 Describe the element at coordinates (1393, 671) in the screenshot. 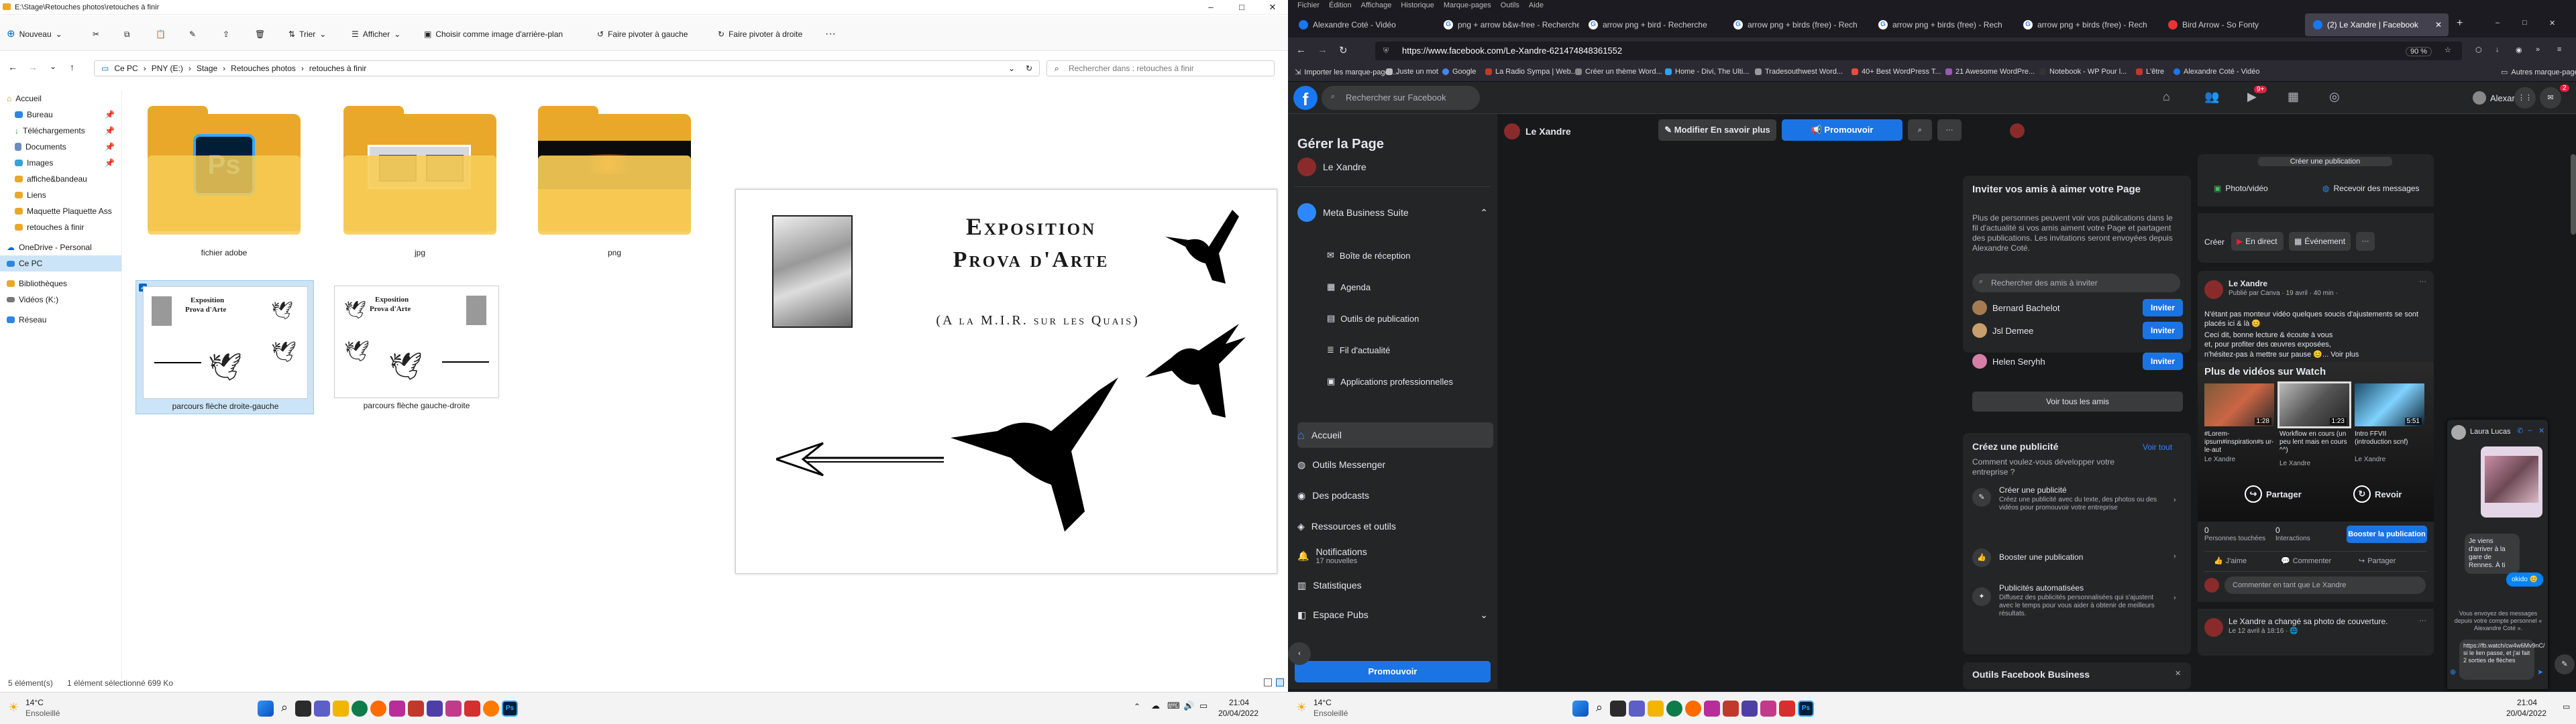

I see `promote-button: Promouvoir` at that location.